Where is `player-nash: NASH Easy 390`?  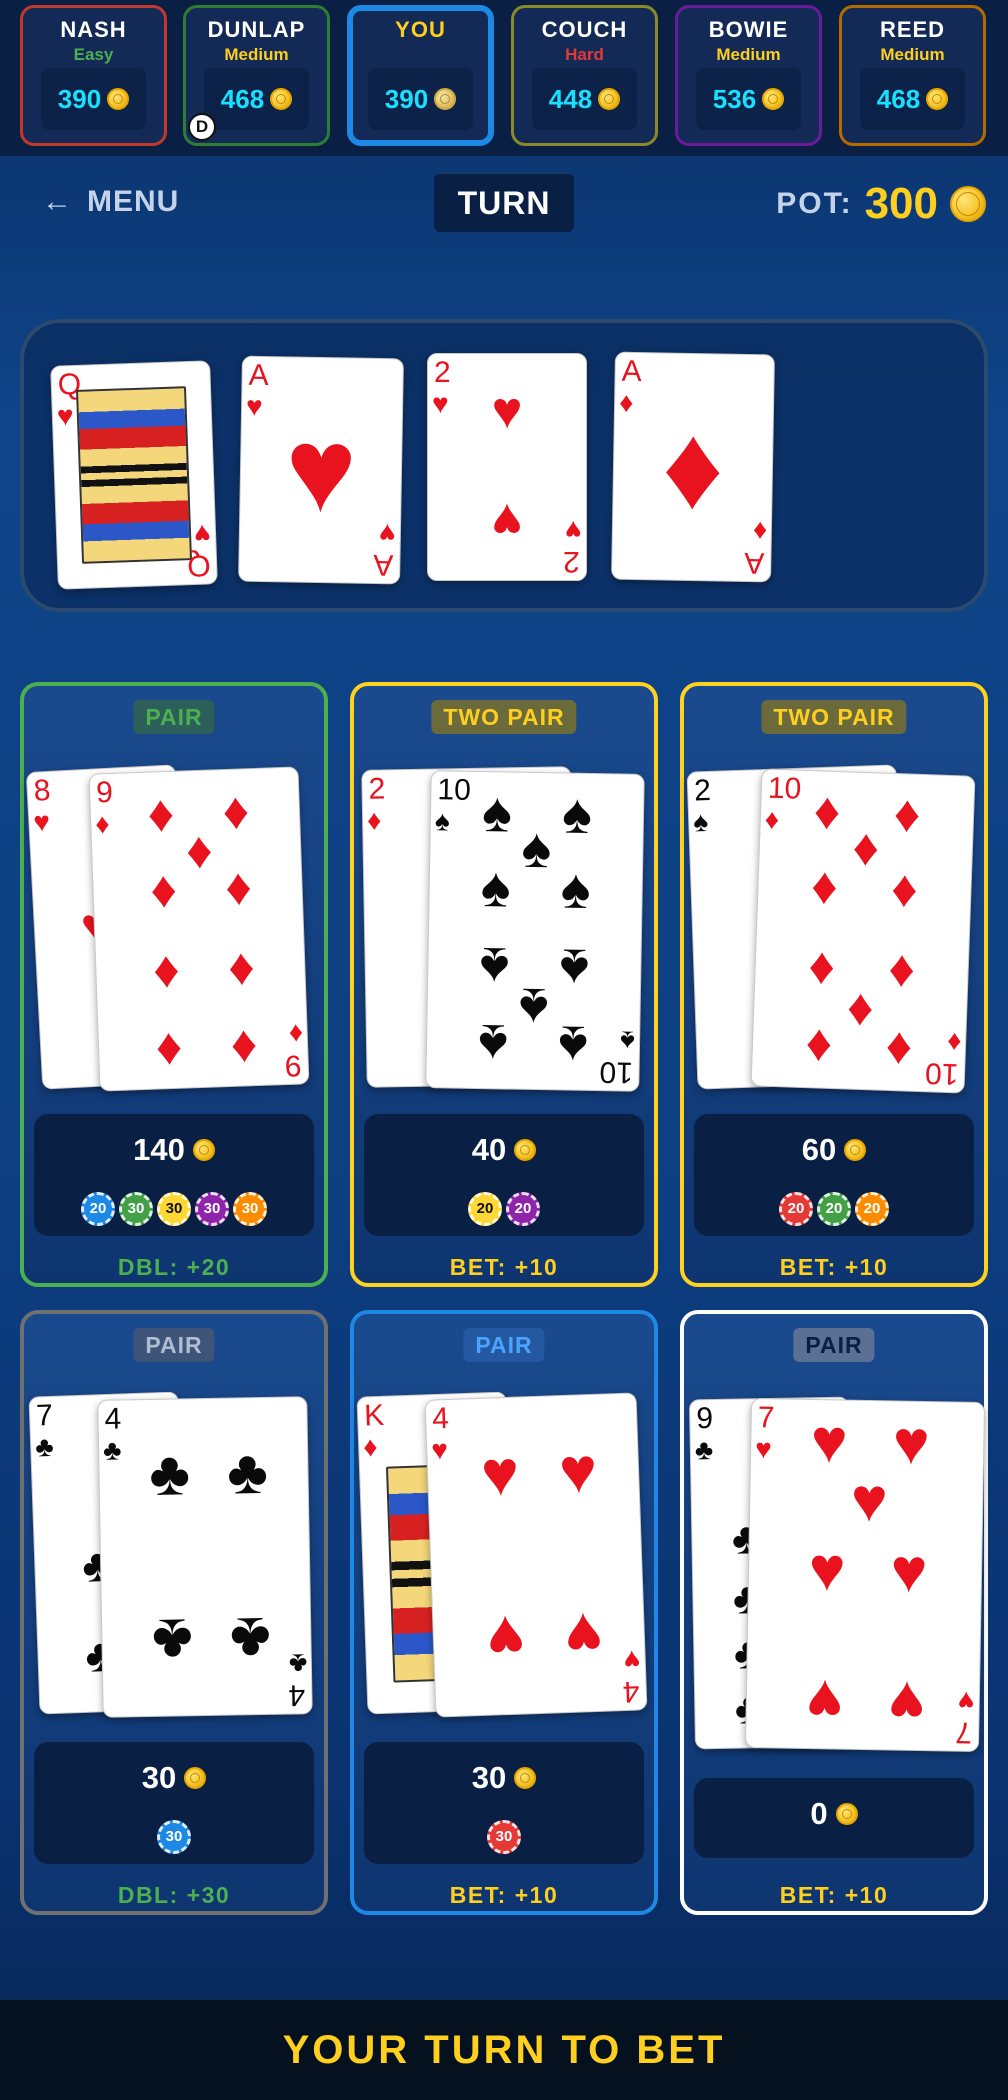
player-nash: NASH Easy 390 is located at coordinates (93, 75).